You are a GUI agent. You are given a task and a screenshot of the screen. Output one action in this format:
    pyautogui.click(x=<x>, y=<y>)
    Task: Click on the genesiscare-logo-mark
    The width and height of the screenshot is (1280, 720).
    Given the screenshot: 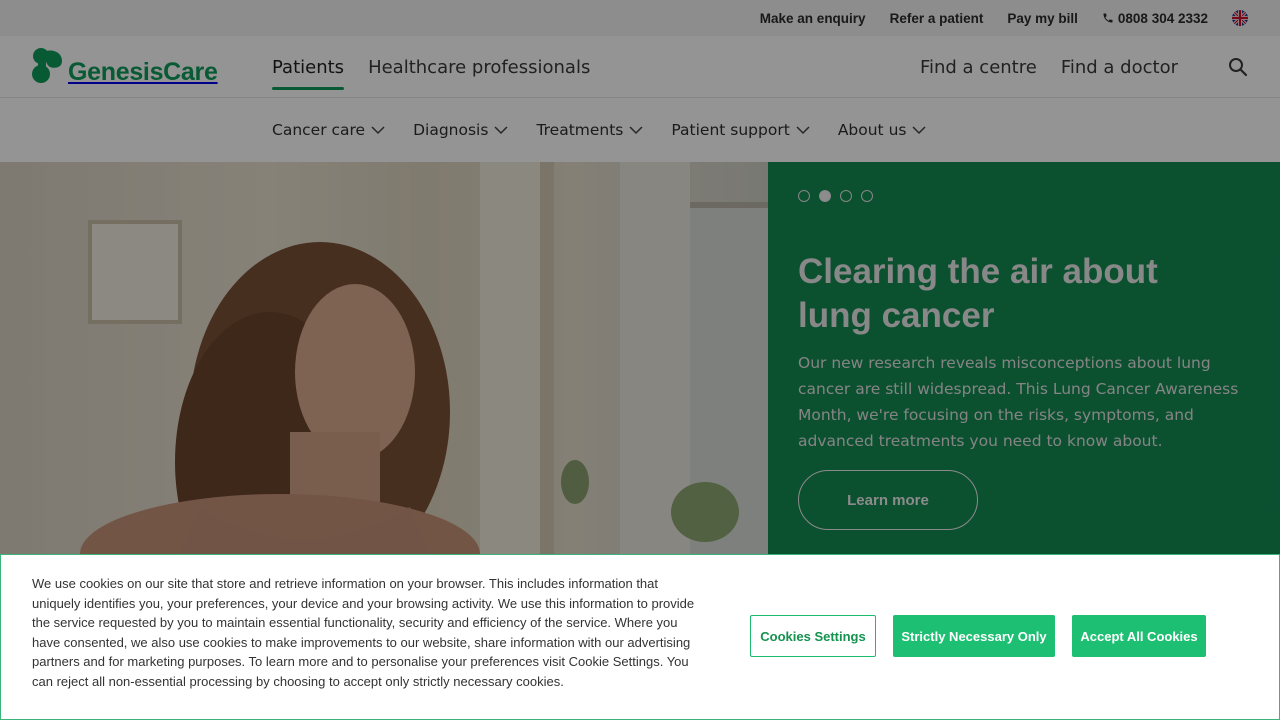 What is the action you would take?
    pyautogui.click(x=47, y=65)
    